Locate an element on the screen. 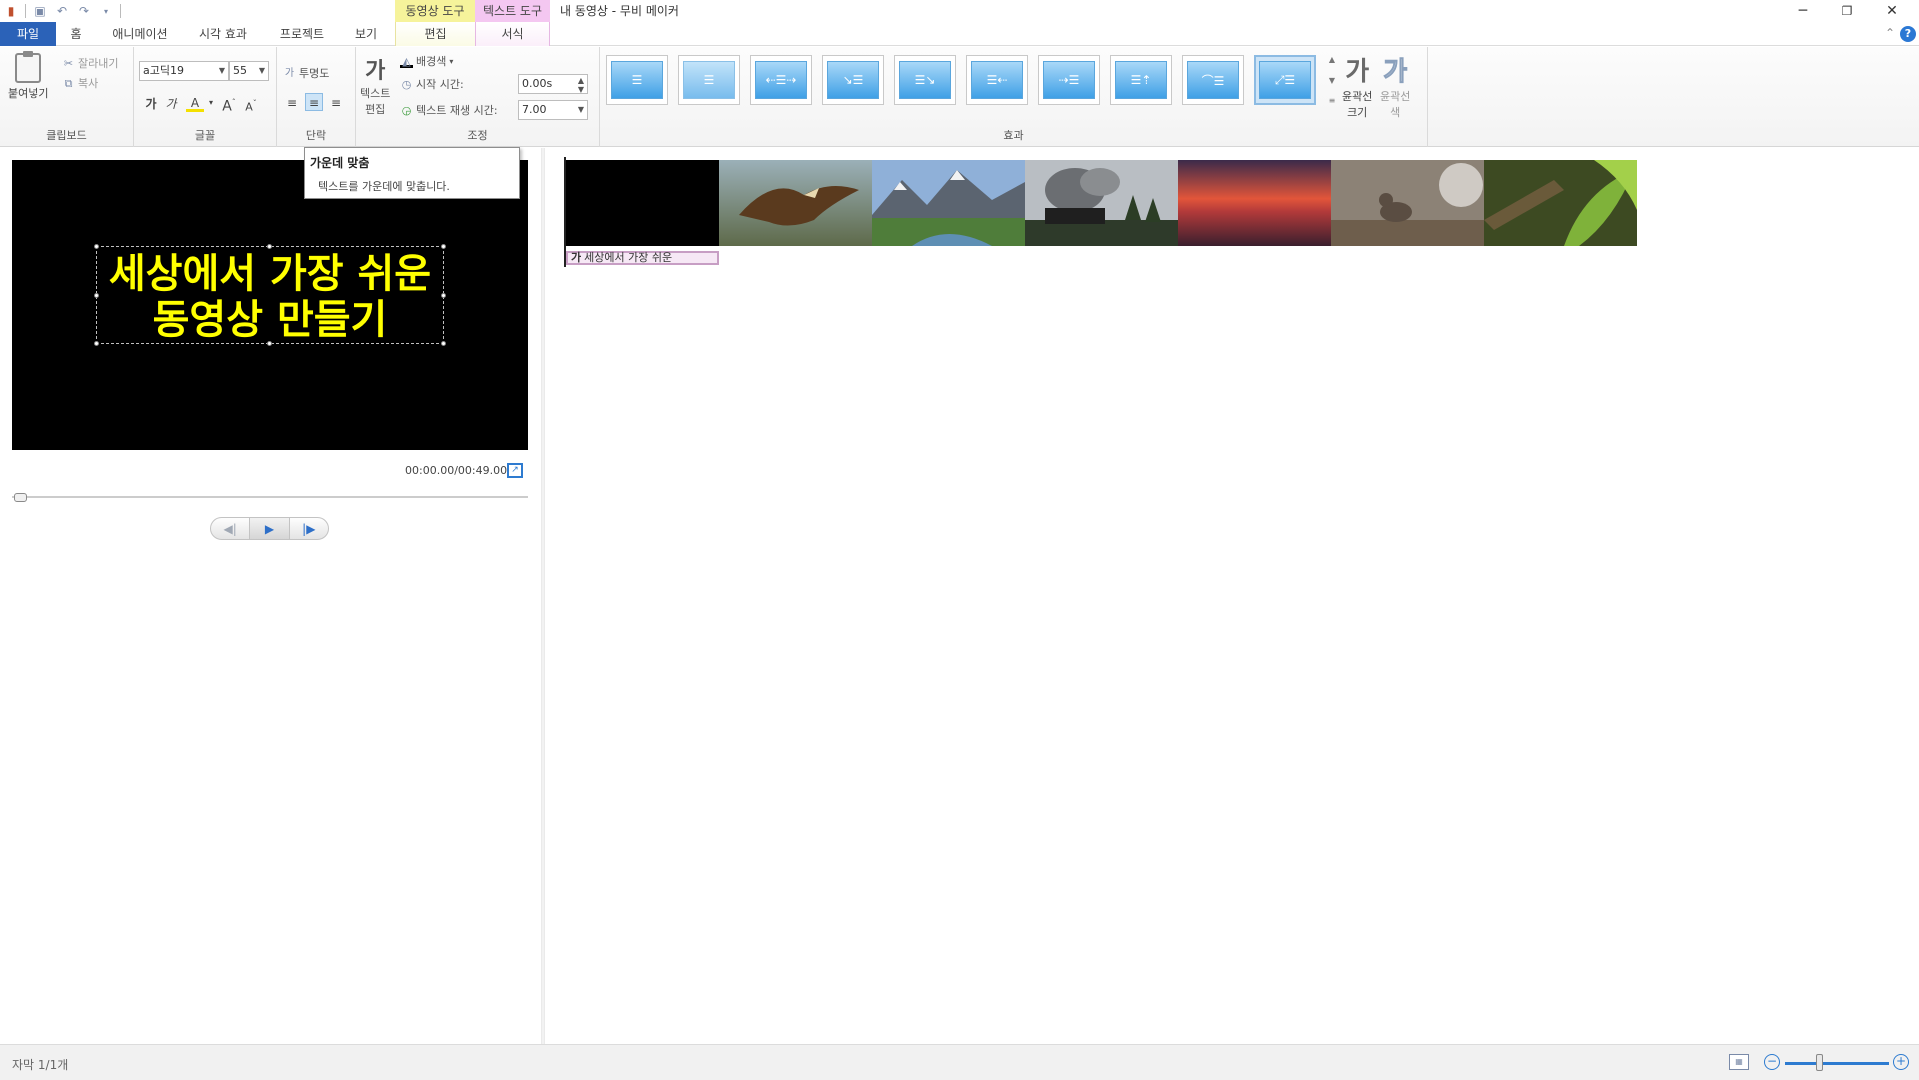 The height and width of the screenshot is (1080, 1919). tooltip-title: 가운데 맞춤 is located at coordinates (340, 163).